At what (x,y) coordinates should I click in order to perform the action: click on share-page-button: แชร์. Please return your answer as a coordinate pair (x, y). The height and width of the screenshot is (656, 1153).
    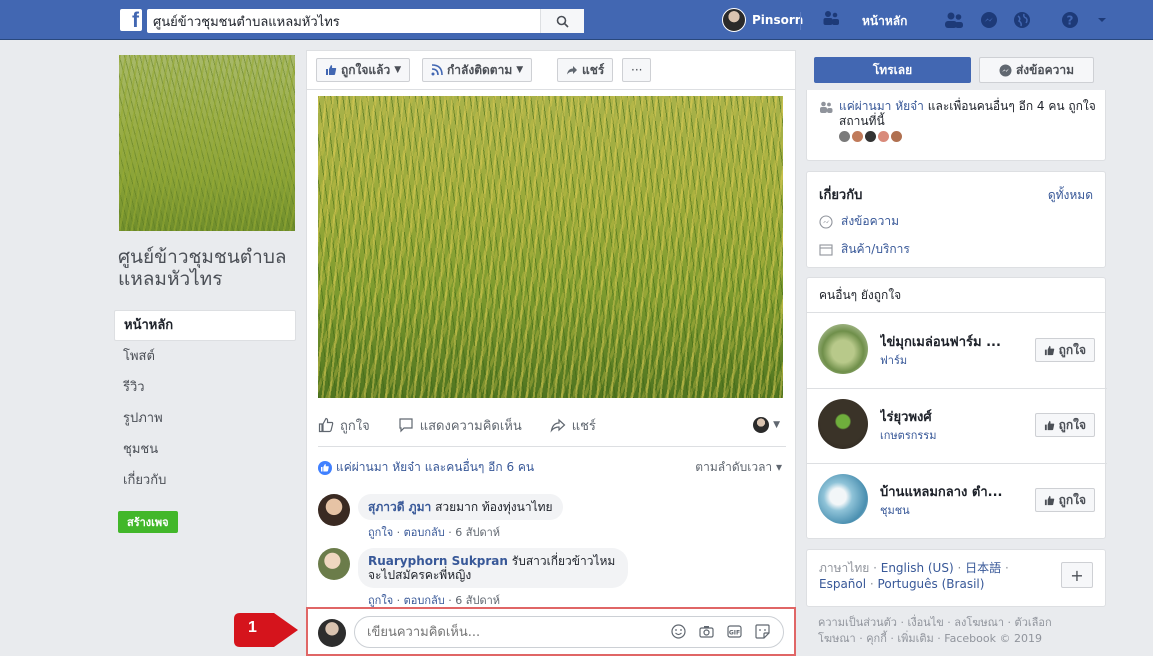
    Looking at the image, I should click on (585, 70).